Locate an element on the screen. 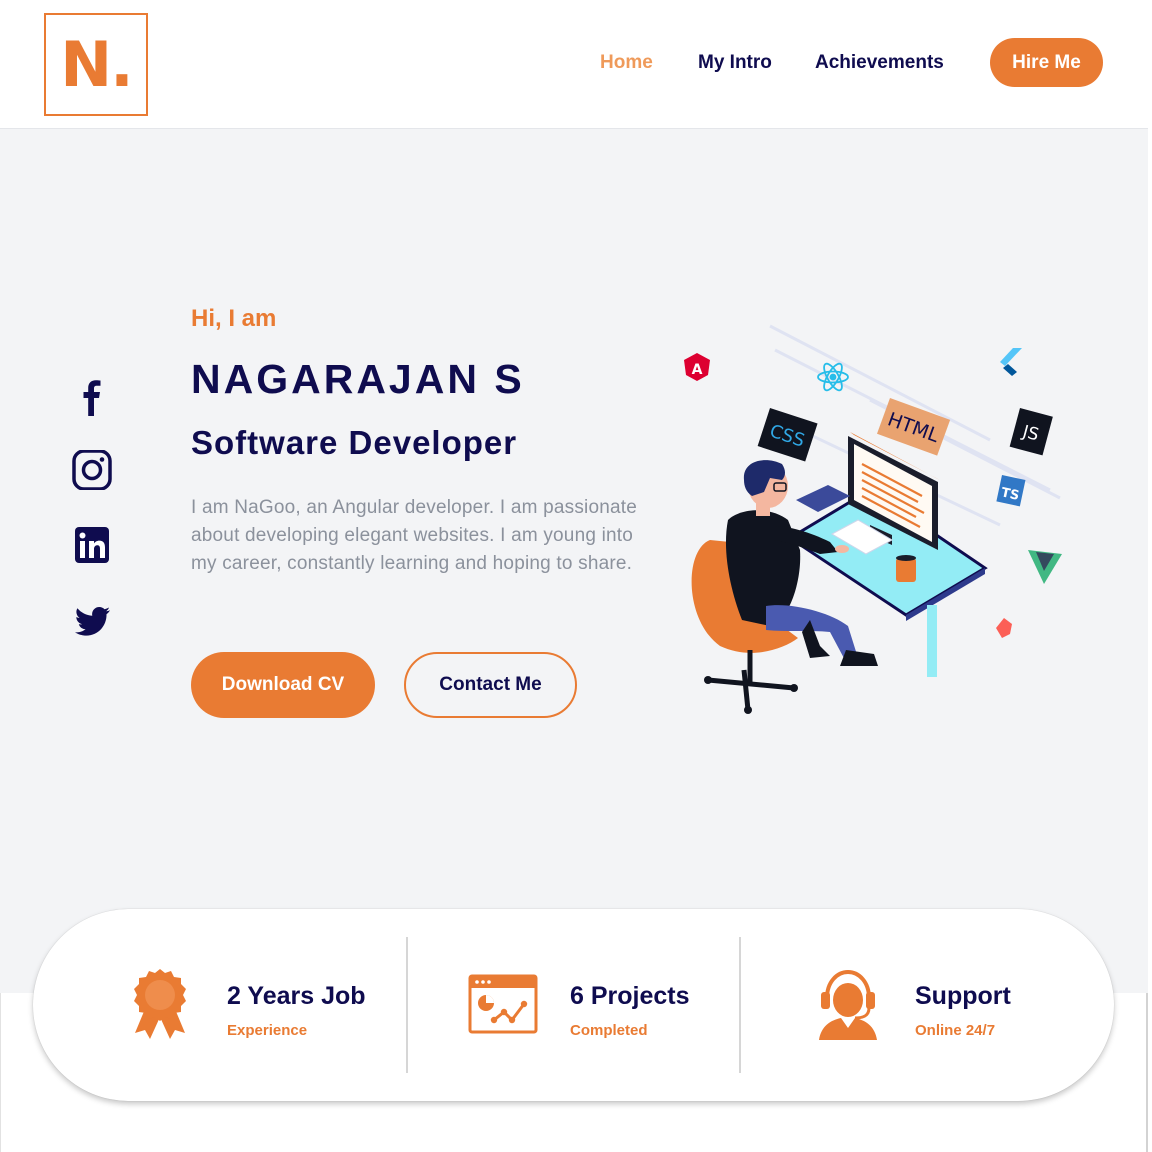 This screenshot has height=1152, width=1152. nav-my-intro: My Intro is located at coordinates (735, 63).